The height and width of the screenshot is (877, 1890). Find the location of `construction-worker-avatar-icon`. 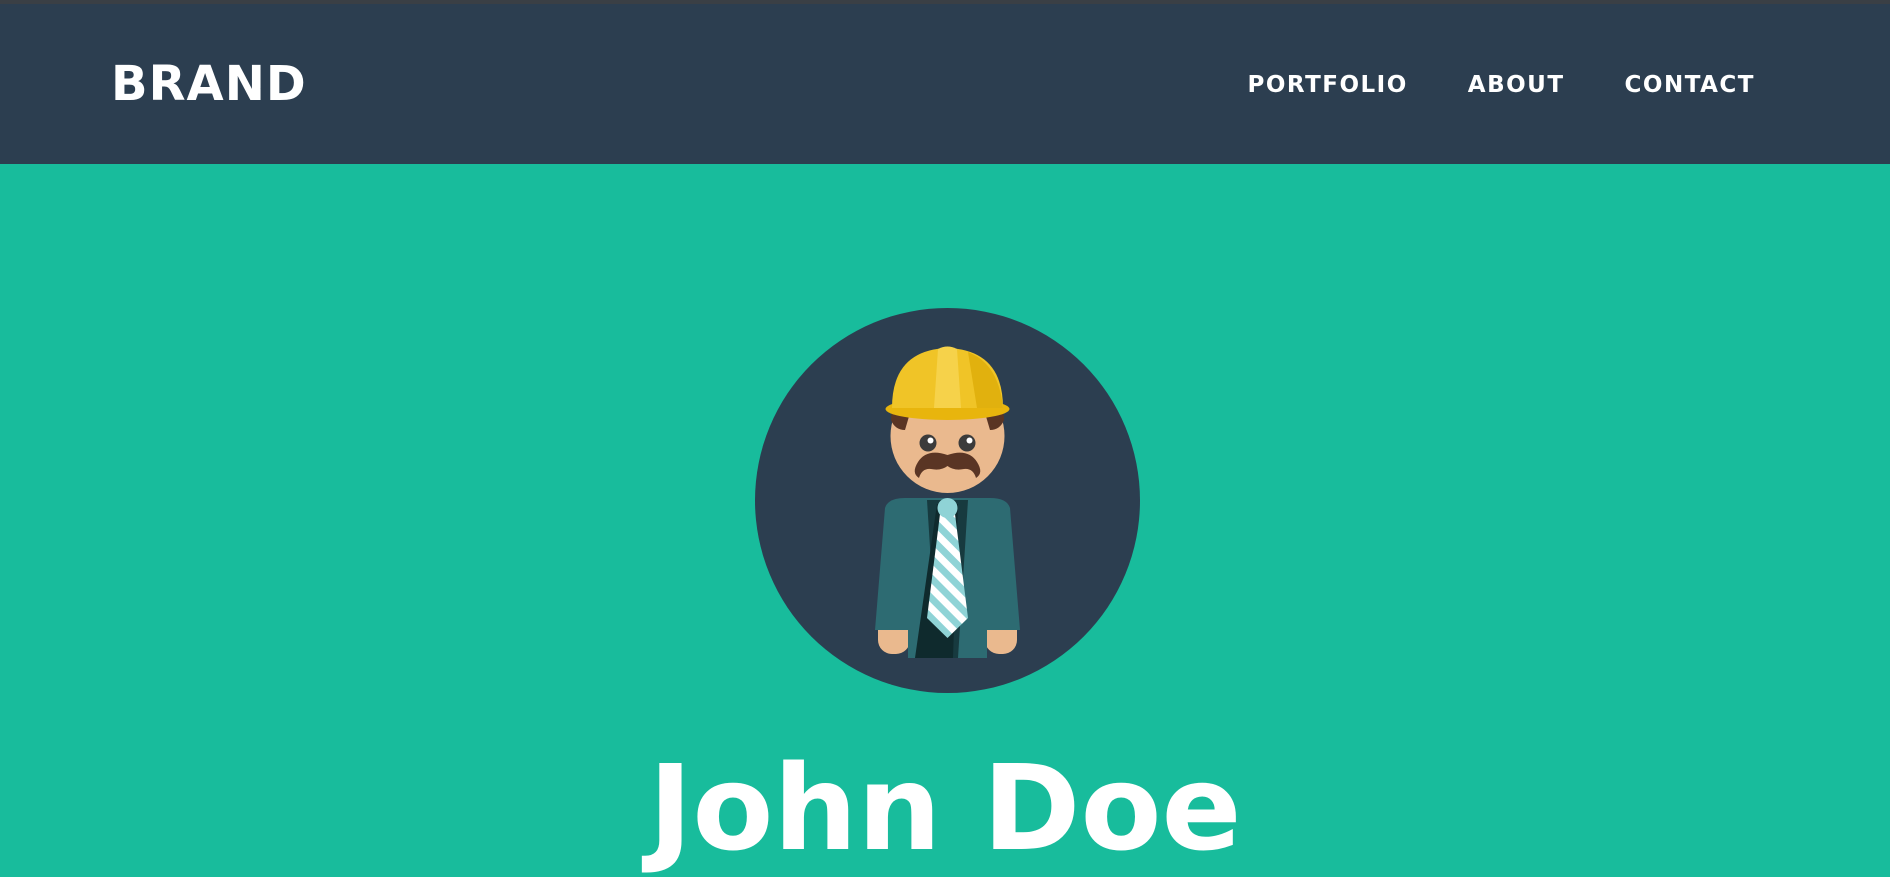

construction-worker-avatar-icon is located at coordinates (947, 500).